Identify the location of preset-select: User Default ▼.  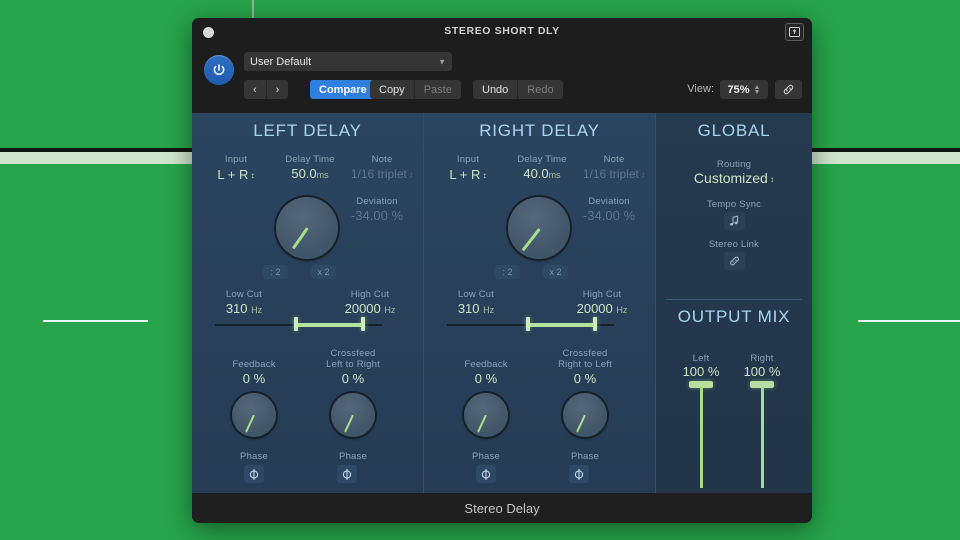
(348, 61).